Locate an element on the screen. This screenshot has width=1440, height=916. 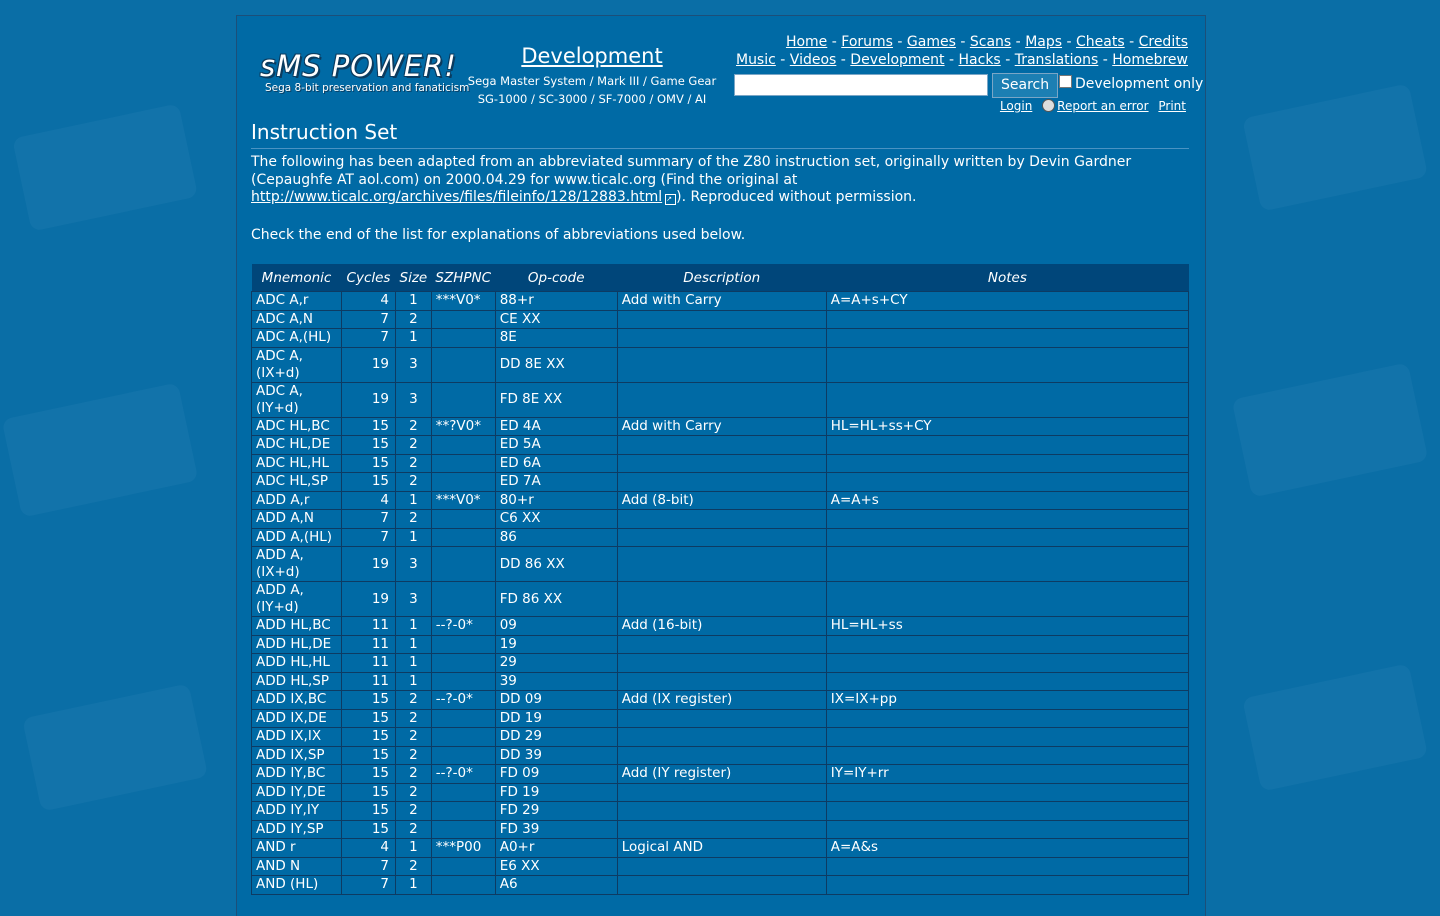
cell-cycles: 4 is located at coordinates (368, 848).